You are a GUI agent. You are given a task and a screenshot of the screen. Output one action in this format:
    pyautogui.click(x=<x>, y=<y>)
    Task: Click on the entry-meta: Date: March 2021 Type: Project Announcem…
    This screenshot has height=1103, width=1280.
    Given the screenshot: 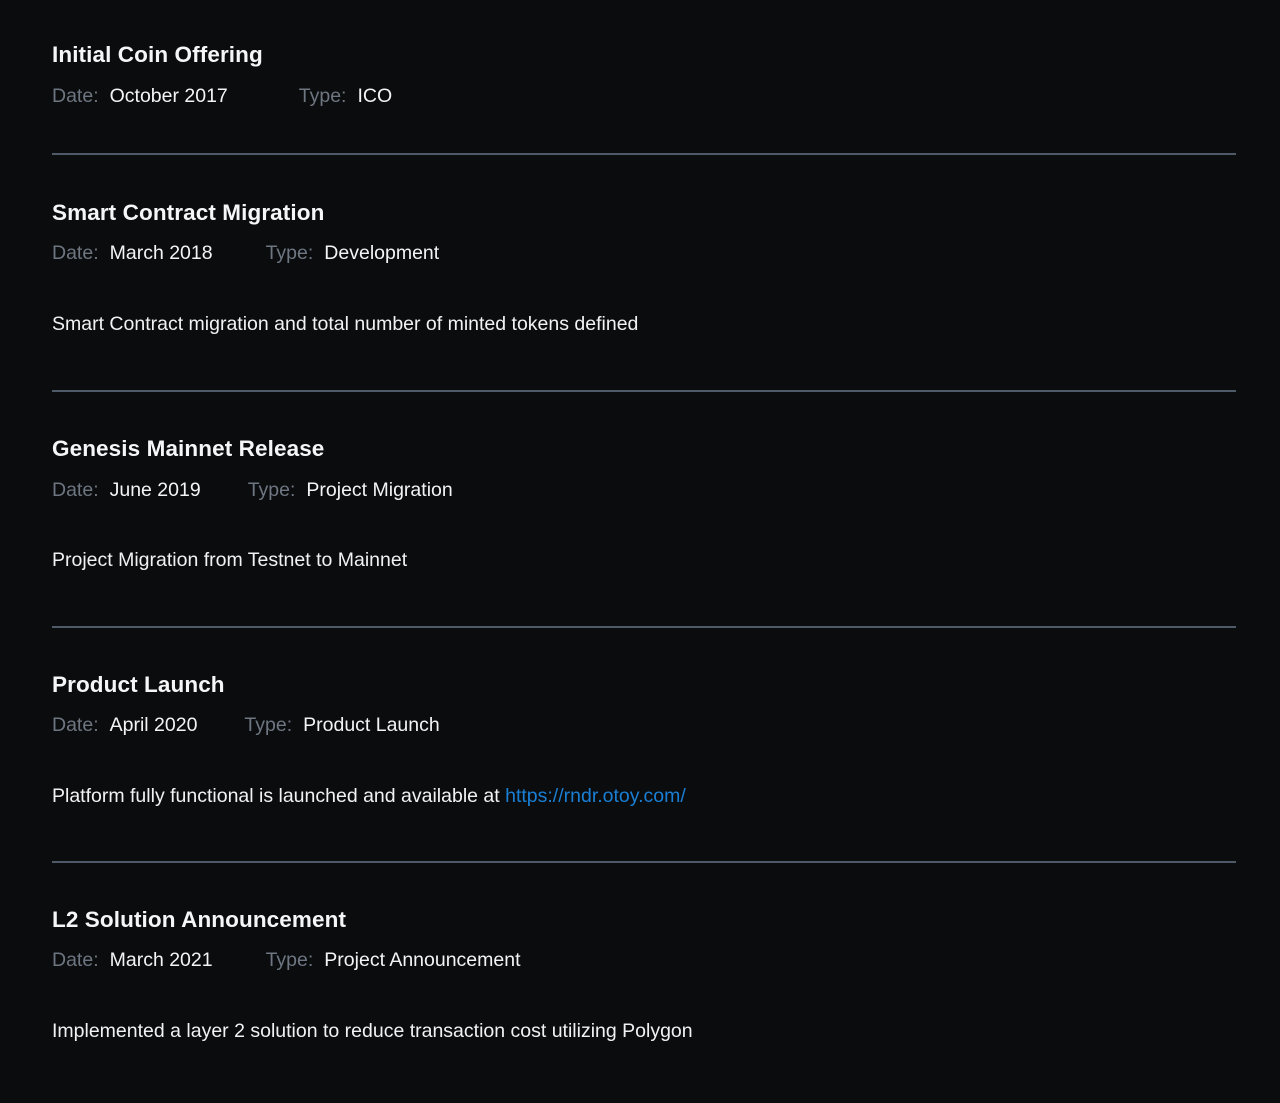 What is the action you would take?
    pyautogui.click(x=644, y=960)
    